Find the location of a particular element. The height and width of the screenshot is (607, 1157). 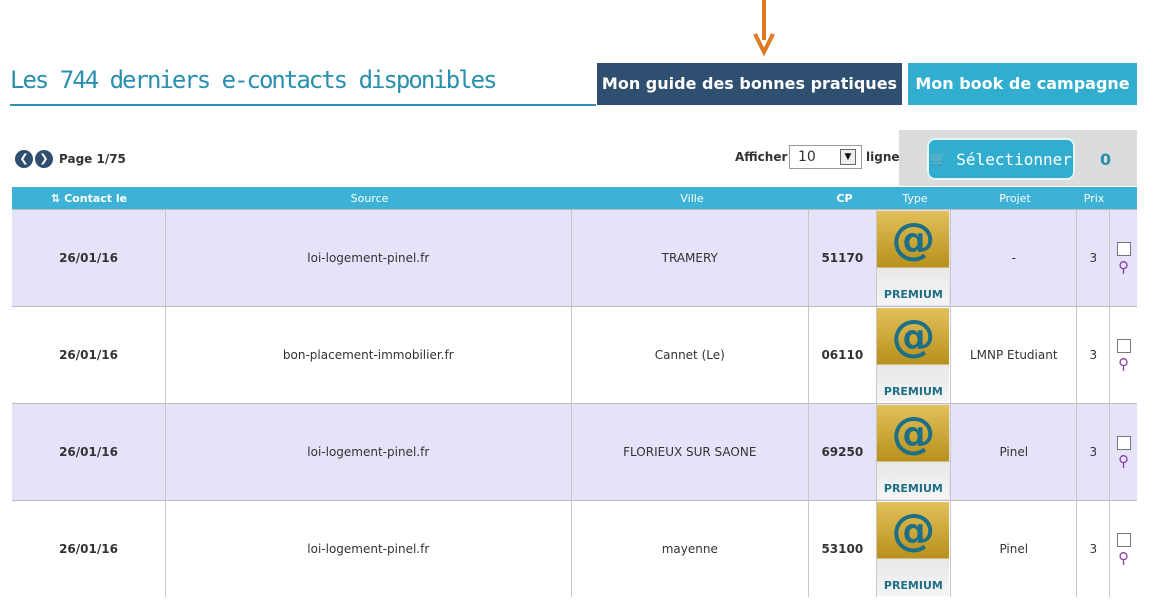

title-divider is located at coordinates (303, 105).